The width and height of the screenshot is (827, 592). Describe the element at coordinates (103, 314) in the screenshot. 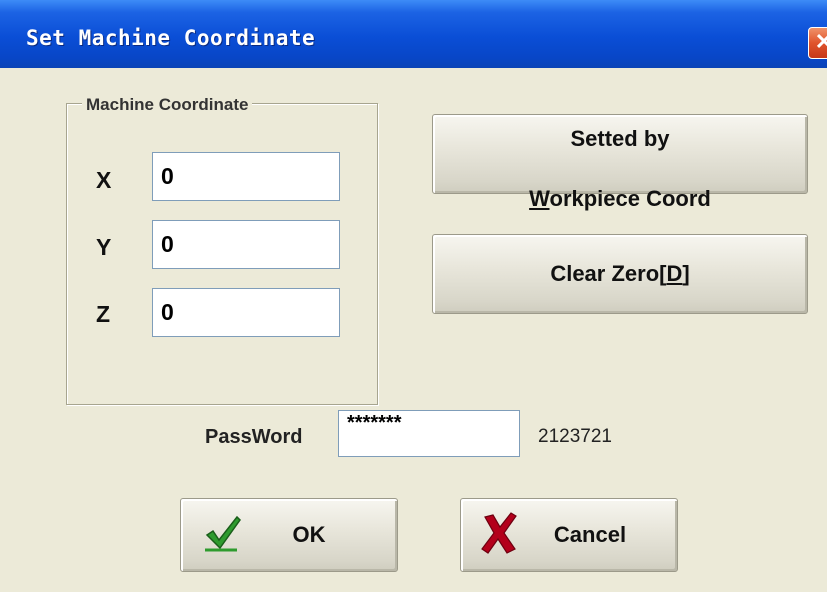

I see `axis-label-z: Z` at that location.